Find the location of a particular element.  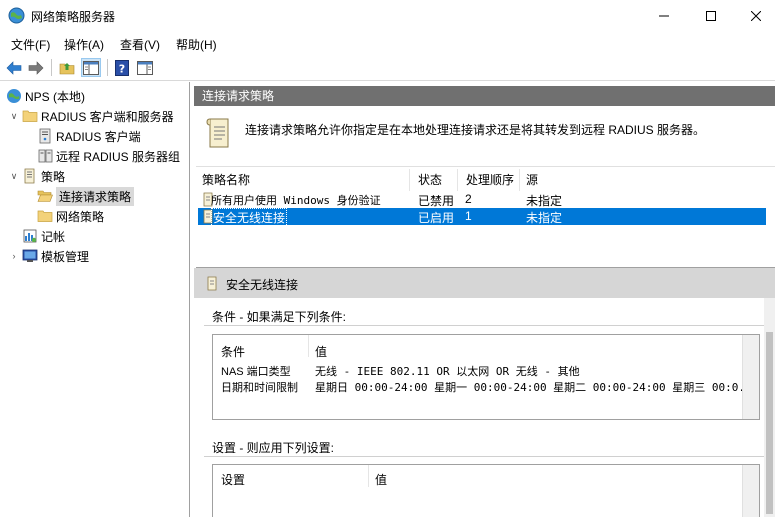

settings-header-value: 值 is located at coordinates (381, 480).